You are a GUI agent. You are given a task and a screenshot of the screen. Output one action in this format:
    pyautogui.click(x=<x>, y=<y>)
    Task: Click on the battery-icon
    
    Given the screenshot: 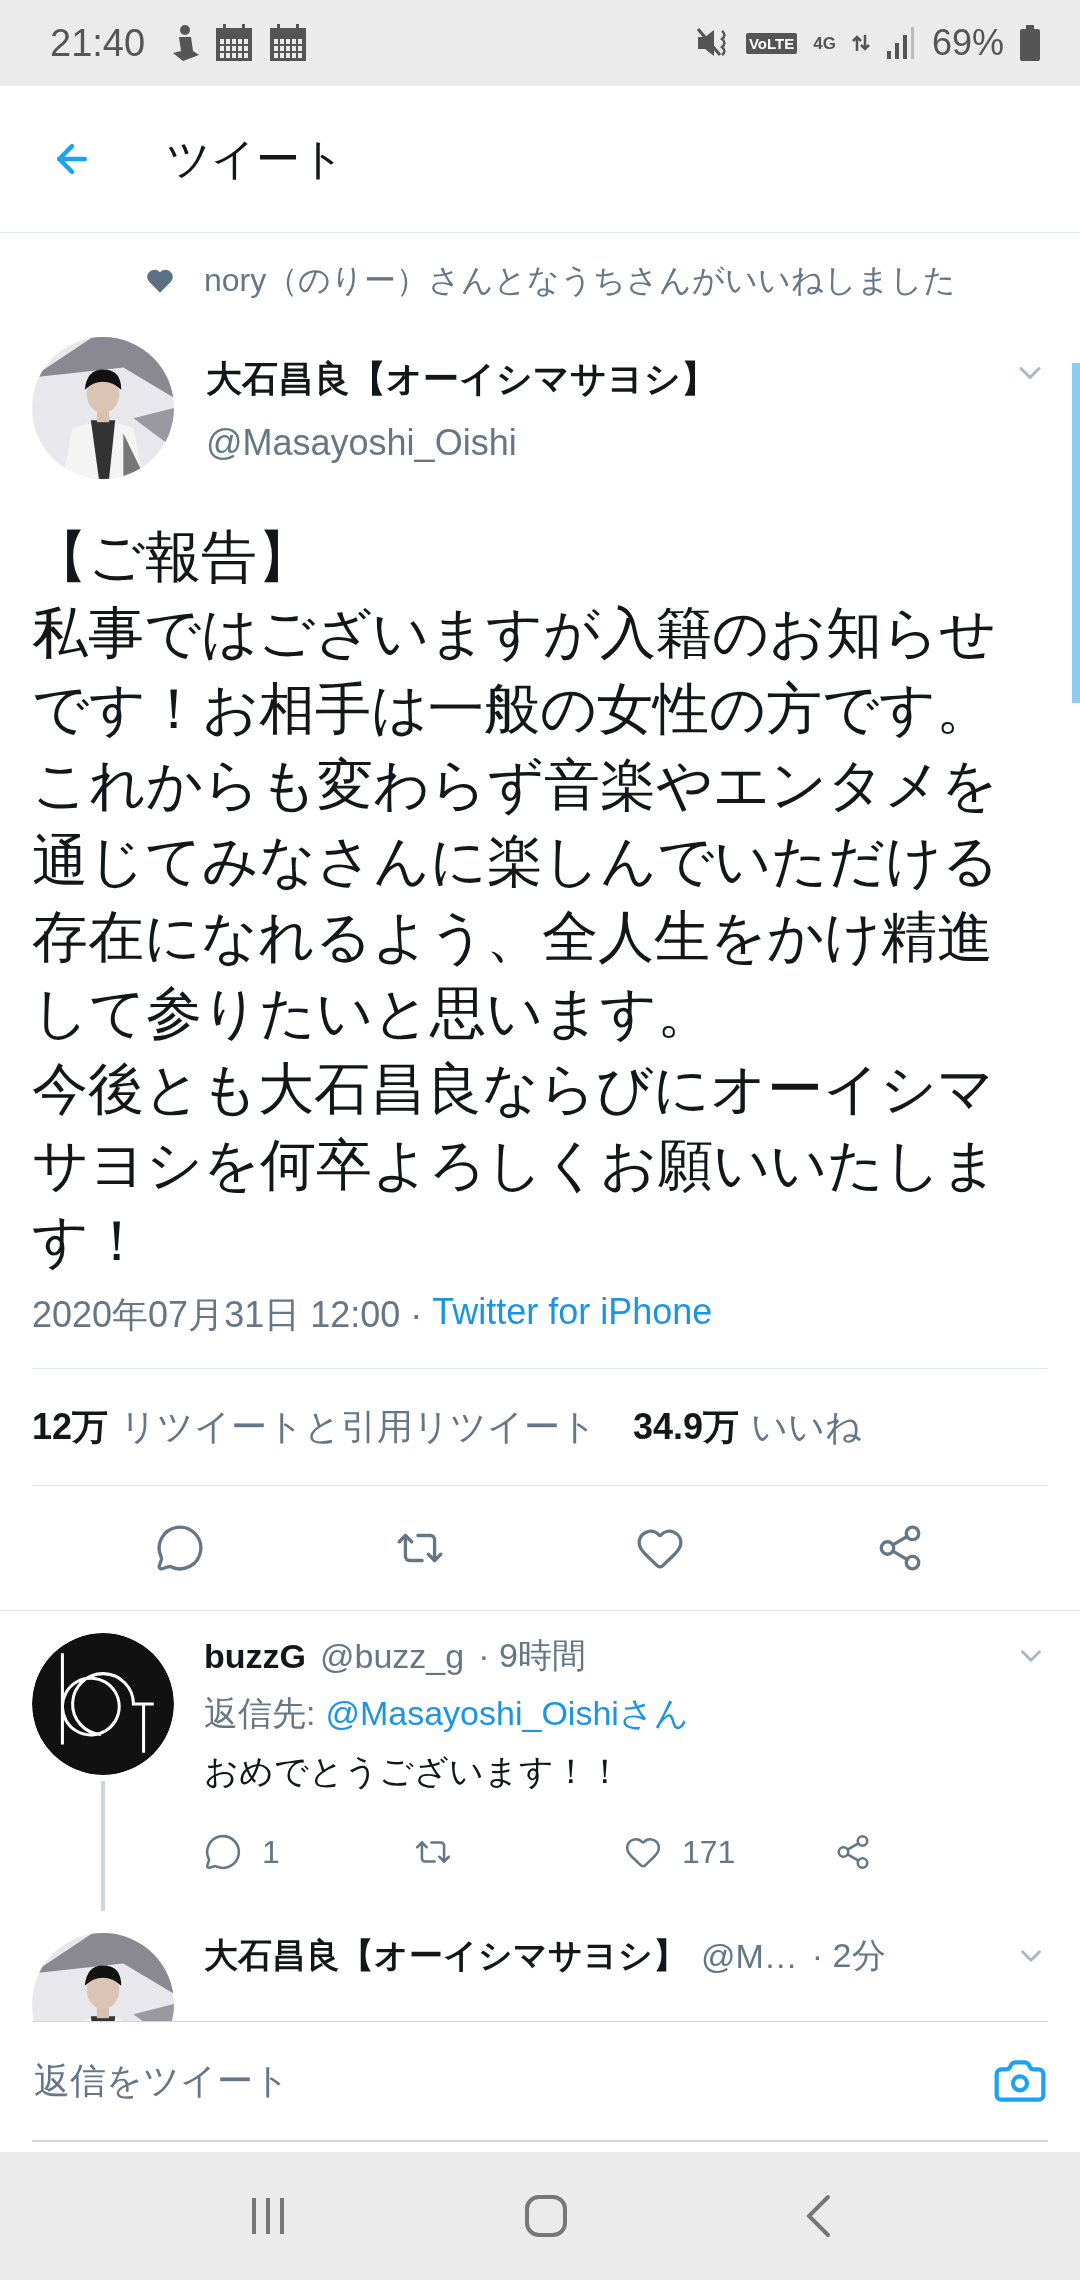 What is the action you would take?
    pyautogui.click(x=1030, y=43)
    